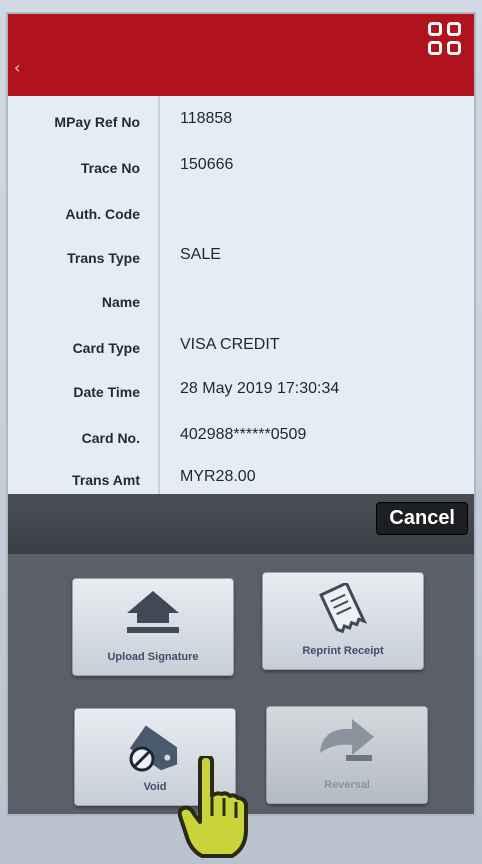 This screenshot has width=482, height=864. What do you see at coordinates (110, 438) in the screenshot?
I see `detail-label: Card No.` at bounding box center [110, 438].